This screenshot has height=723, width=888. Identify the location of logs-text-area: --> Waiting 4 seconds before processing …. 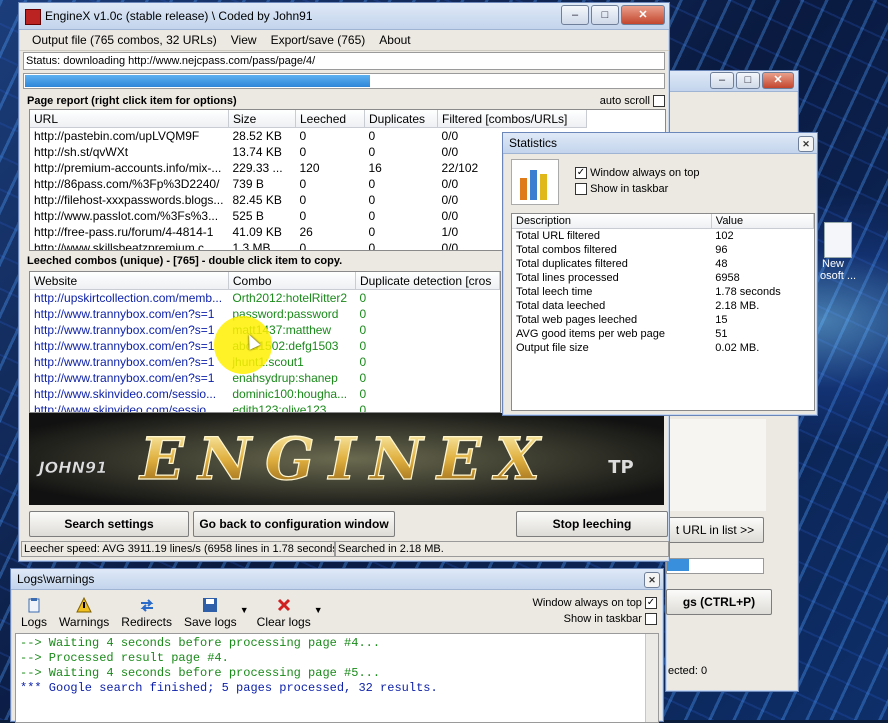
(337, 678).